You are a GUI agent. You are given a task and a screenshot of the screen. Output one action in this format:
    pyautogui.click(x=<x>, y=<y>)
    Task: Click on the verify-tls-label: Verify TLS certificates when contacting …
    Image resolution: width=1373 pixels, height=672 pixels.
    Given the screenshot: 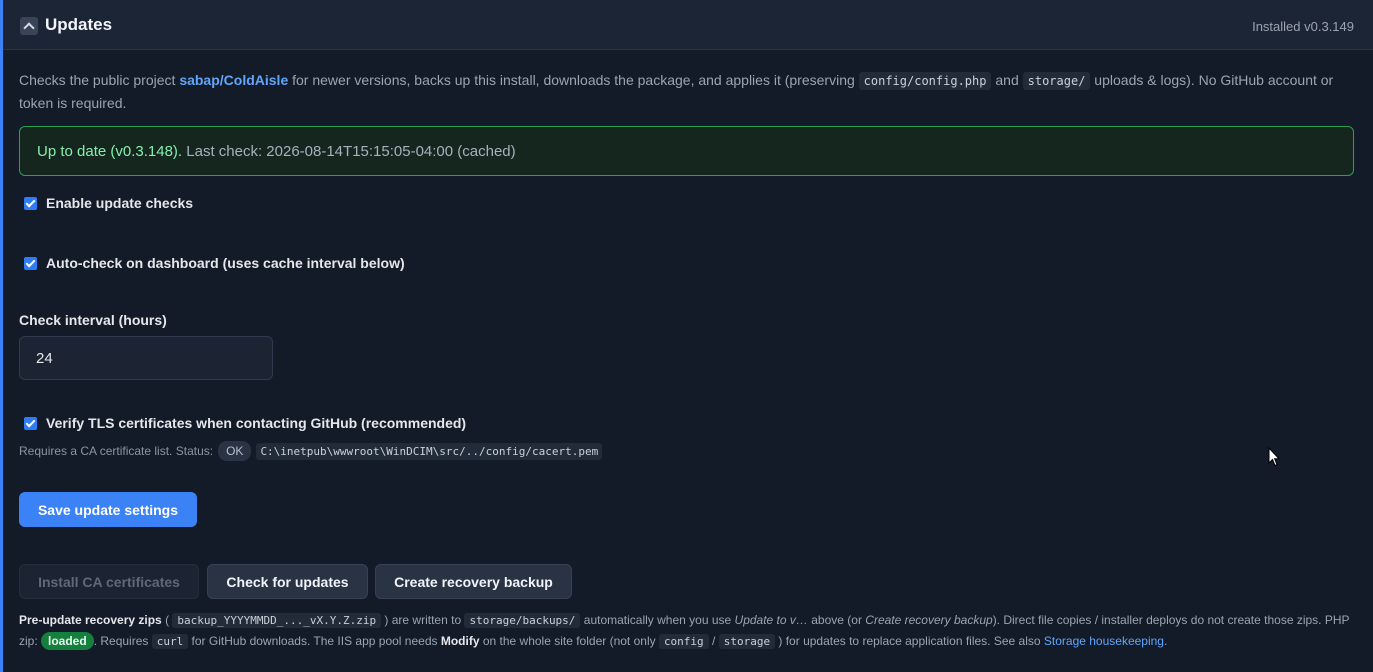 What is the action you would take?
    pyautogui.click(x=256, y=423)
    